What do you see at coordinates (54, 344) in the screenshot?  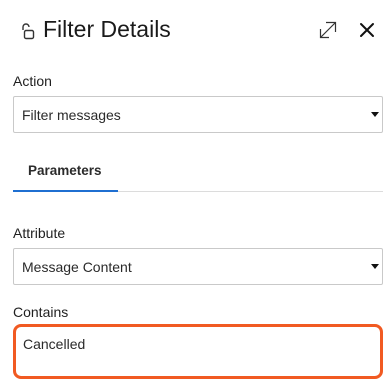 I see `contains-input-value: Cancelled` at bounding box center [54, 344].